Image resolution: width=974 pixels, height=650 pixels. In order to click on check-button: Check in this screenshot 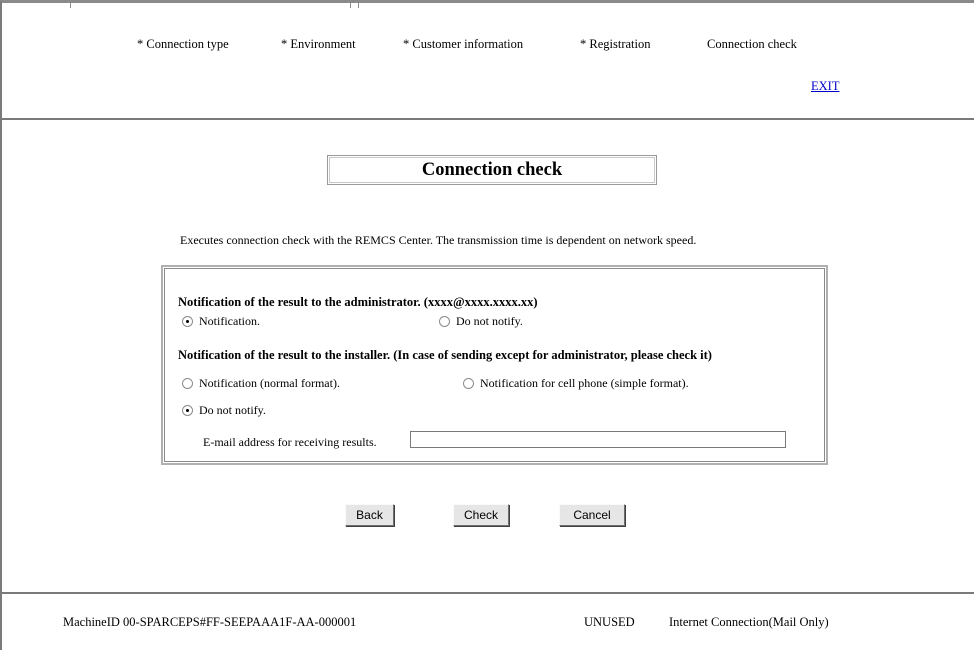, I will do `click(481, 515)`.